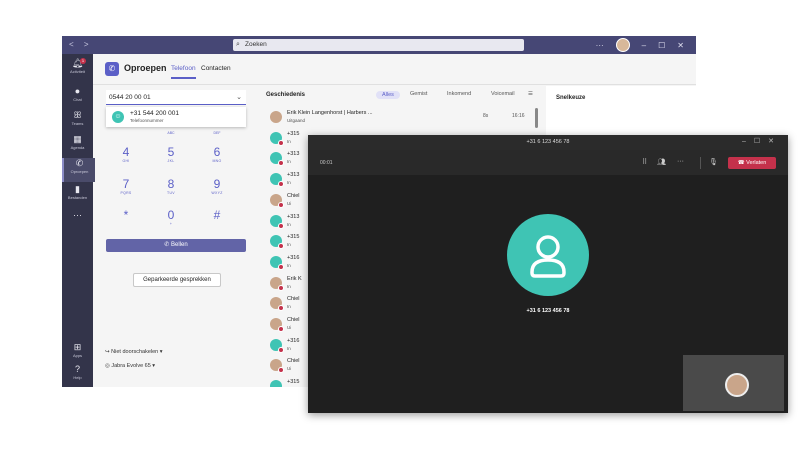  What do you see at coordinates (176, 97) in the screenshot?
I see `phone-number-input: 0544 20 00 01 ⌄` at bounding box center [176, 97].